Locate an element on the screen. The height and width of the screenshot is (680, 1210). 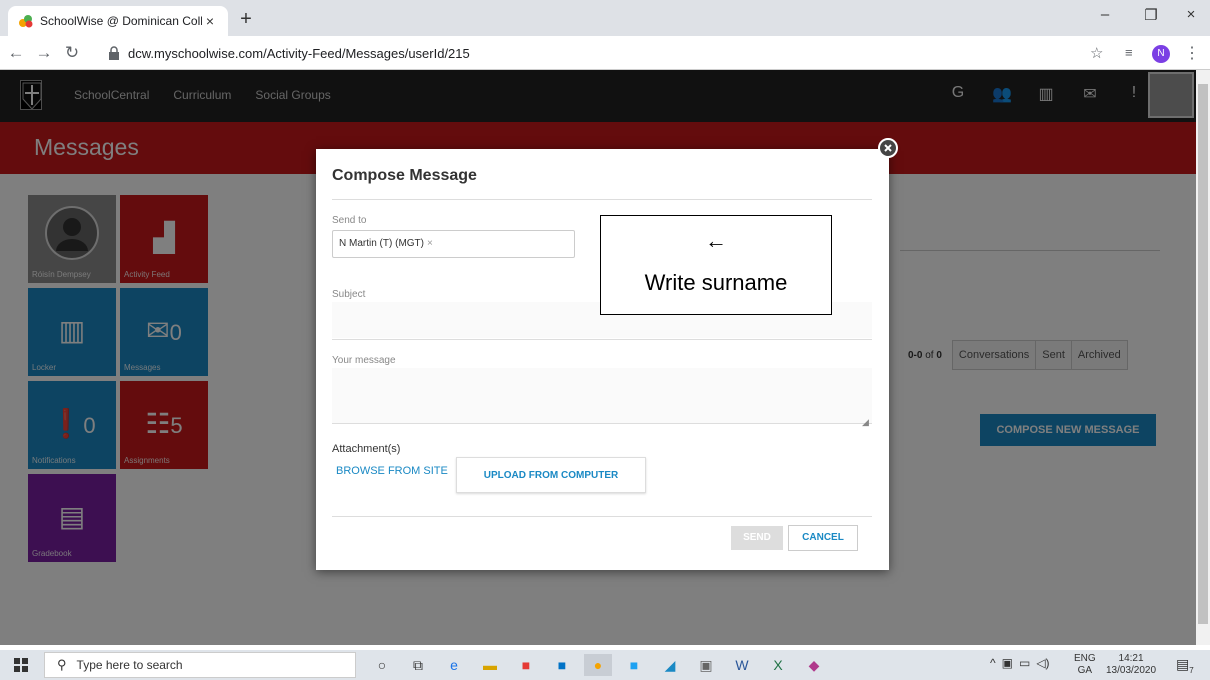
browser-tab: SchoolWise @ Dominican Colleg × is located at coordinates (118, 21).